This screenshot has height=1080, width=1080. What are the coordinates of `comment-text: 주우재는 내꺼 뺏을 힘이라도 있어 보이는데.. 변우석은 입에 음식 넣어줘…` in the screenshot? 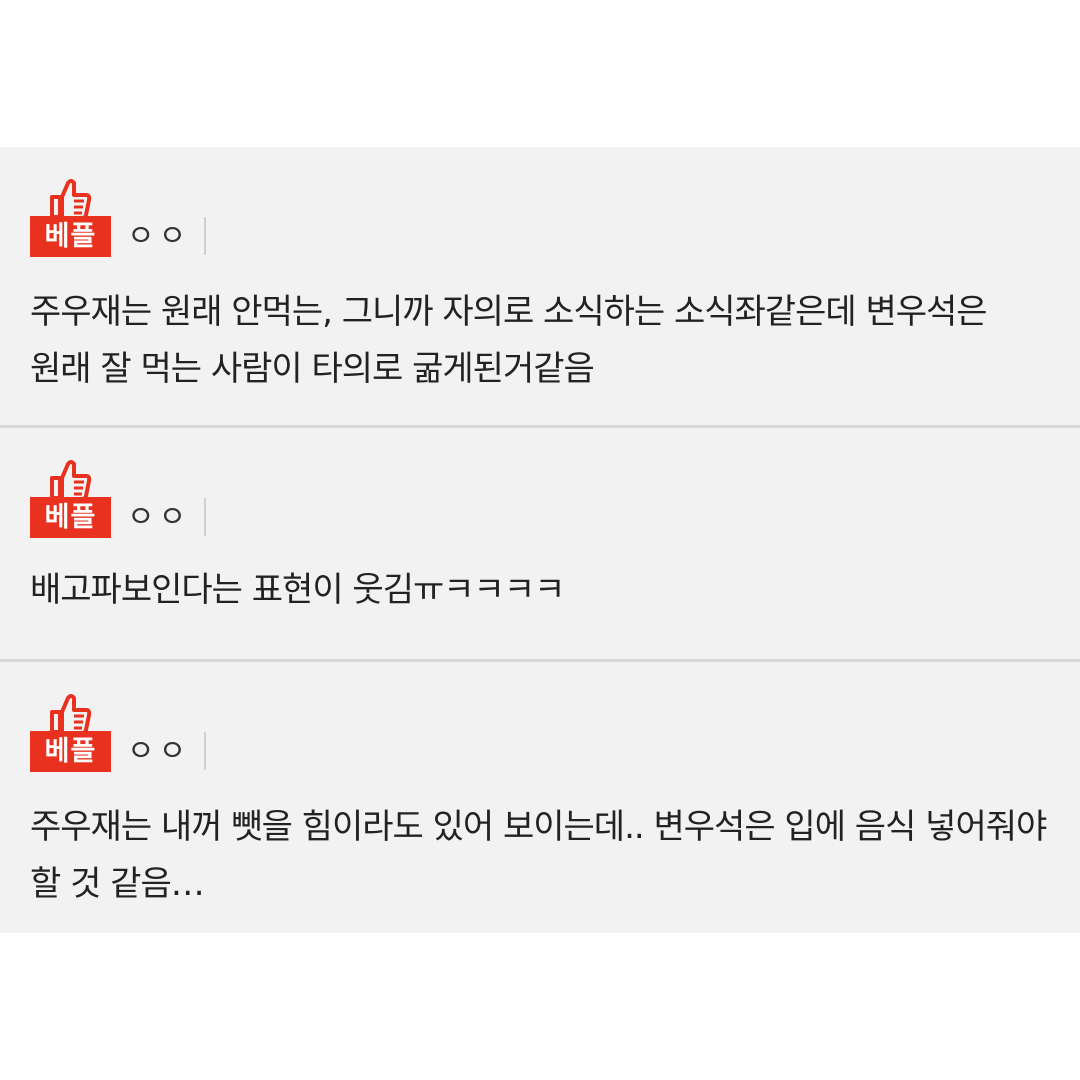 It's located at (538, 855).